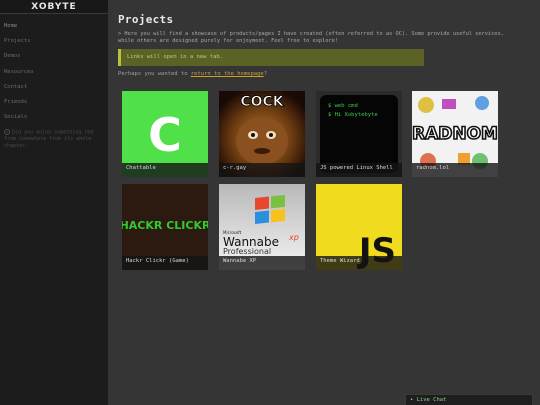 Image resolution: width=540 pixels, height=405 pixels. I want to click on project-caption: Theme Wizard, so click(359, 263).